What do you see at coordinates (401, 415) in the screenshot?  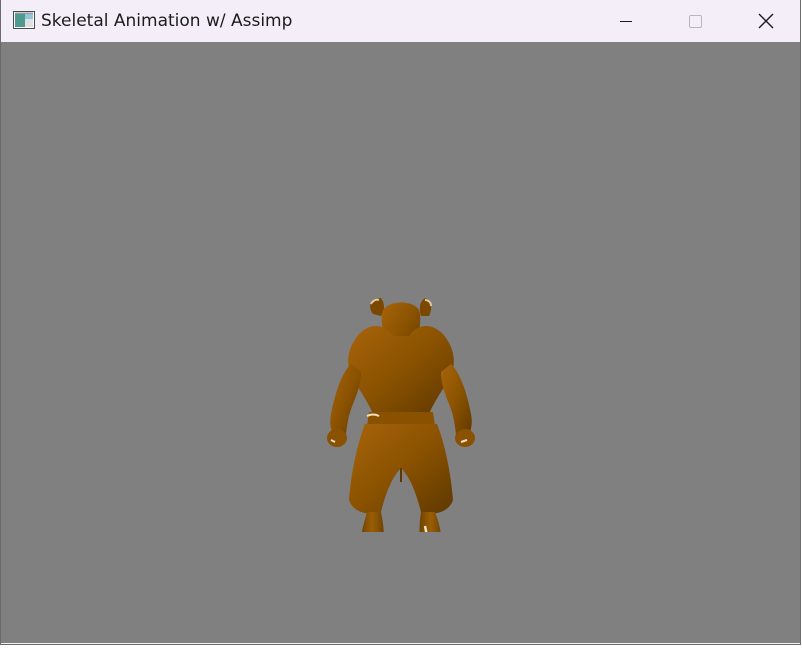 I see `character-model` at bounding box center [401, 415].